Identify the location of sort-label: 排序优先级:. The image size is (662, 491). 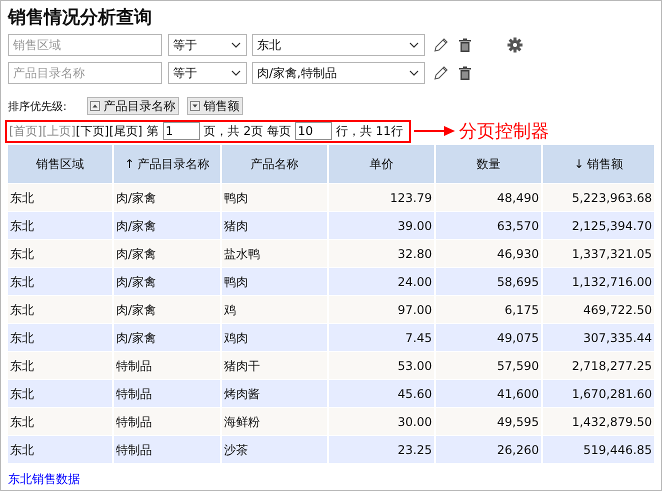
(37, 106).